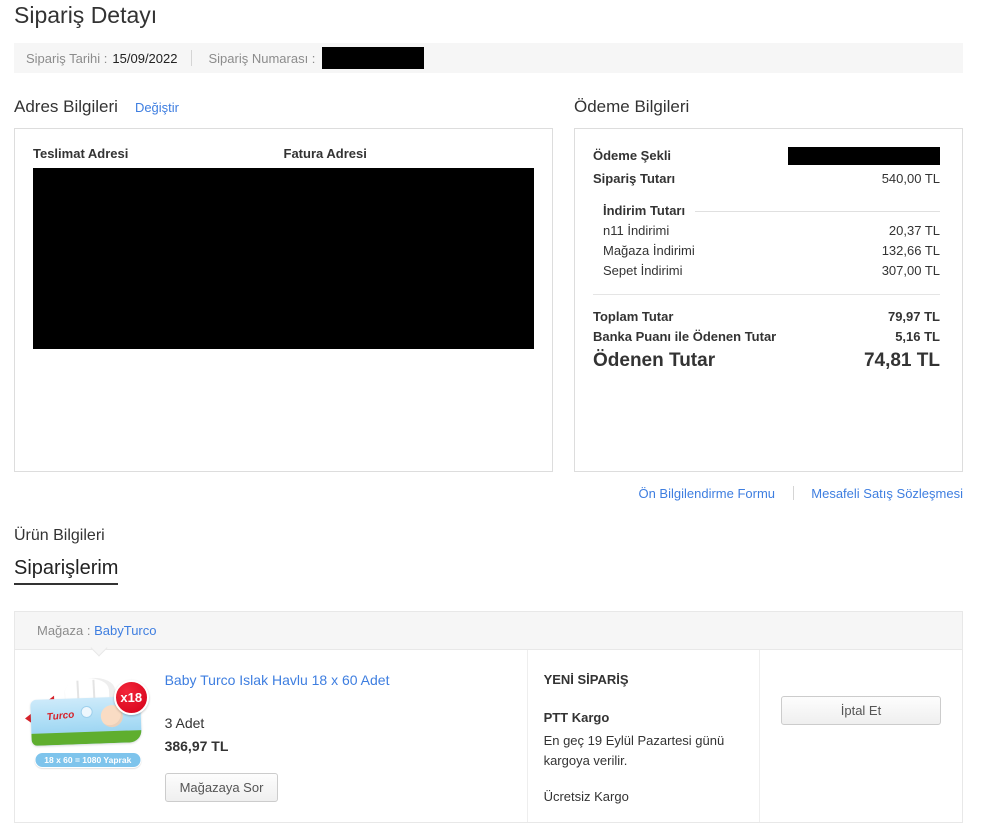 The height and width of the screenshot is (823, 983). What do you see at coordinates (910, 178) in the screenshot?
I see `order-amount-value: 540,00 TL` at bounding box center [910, 178].